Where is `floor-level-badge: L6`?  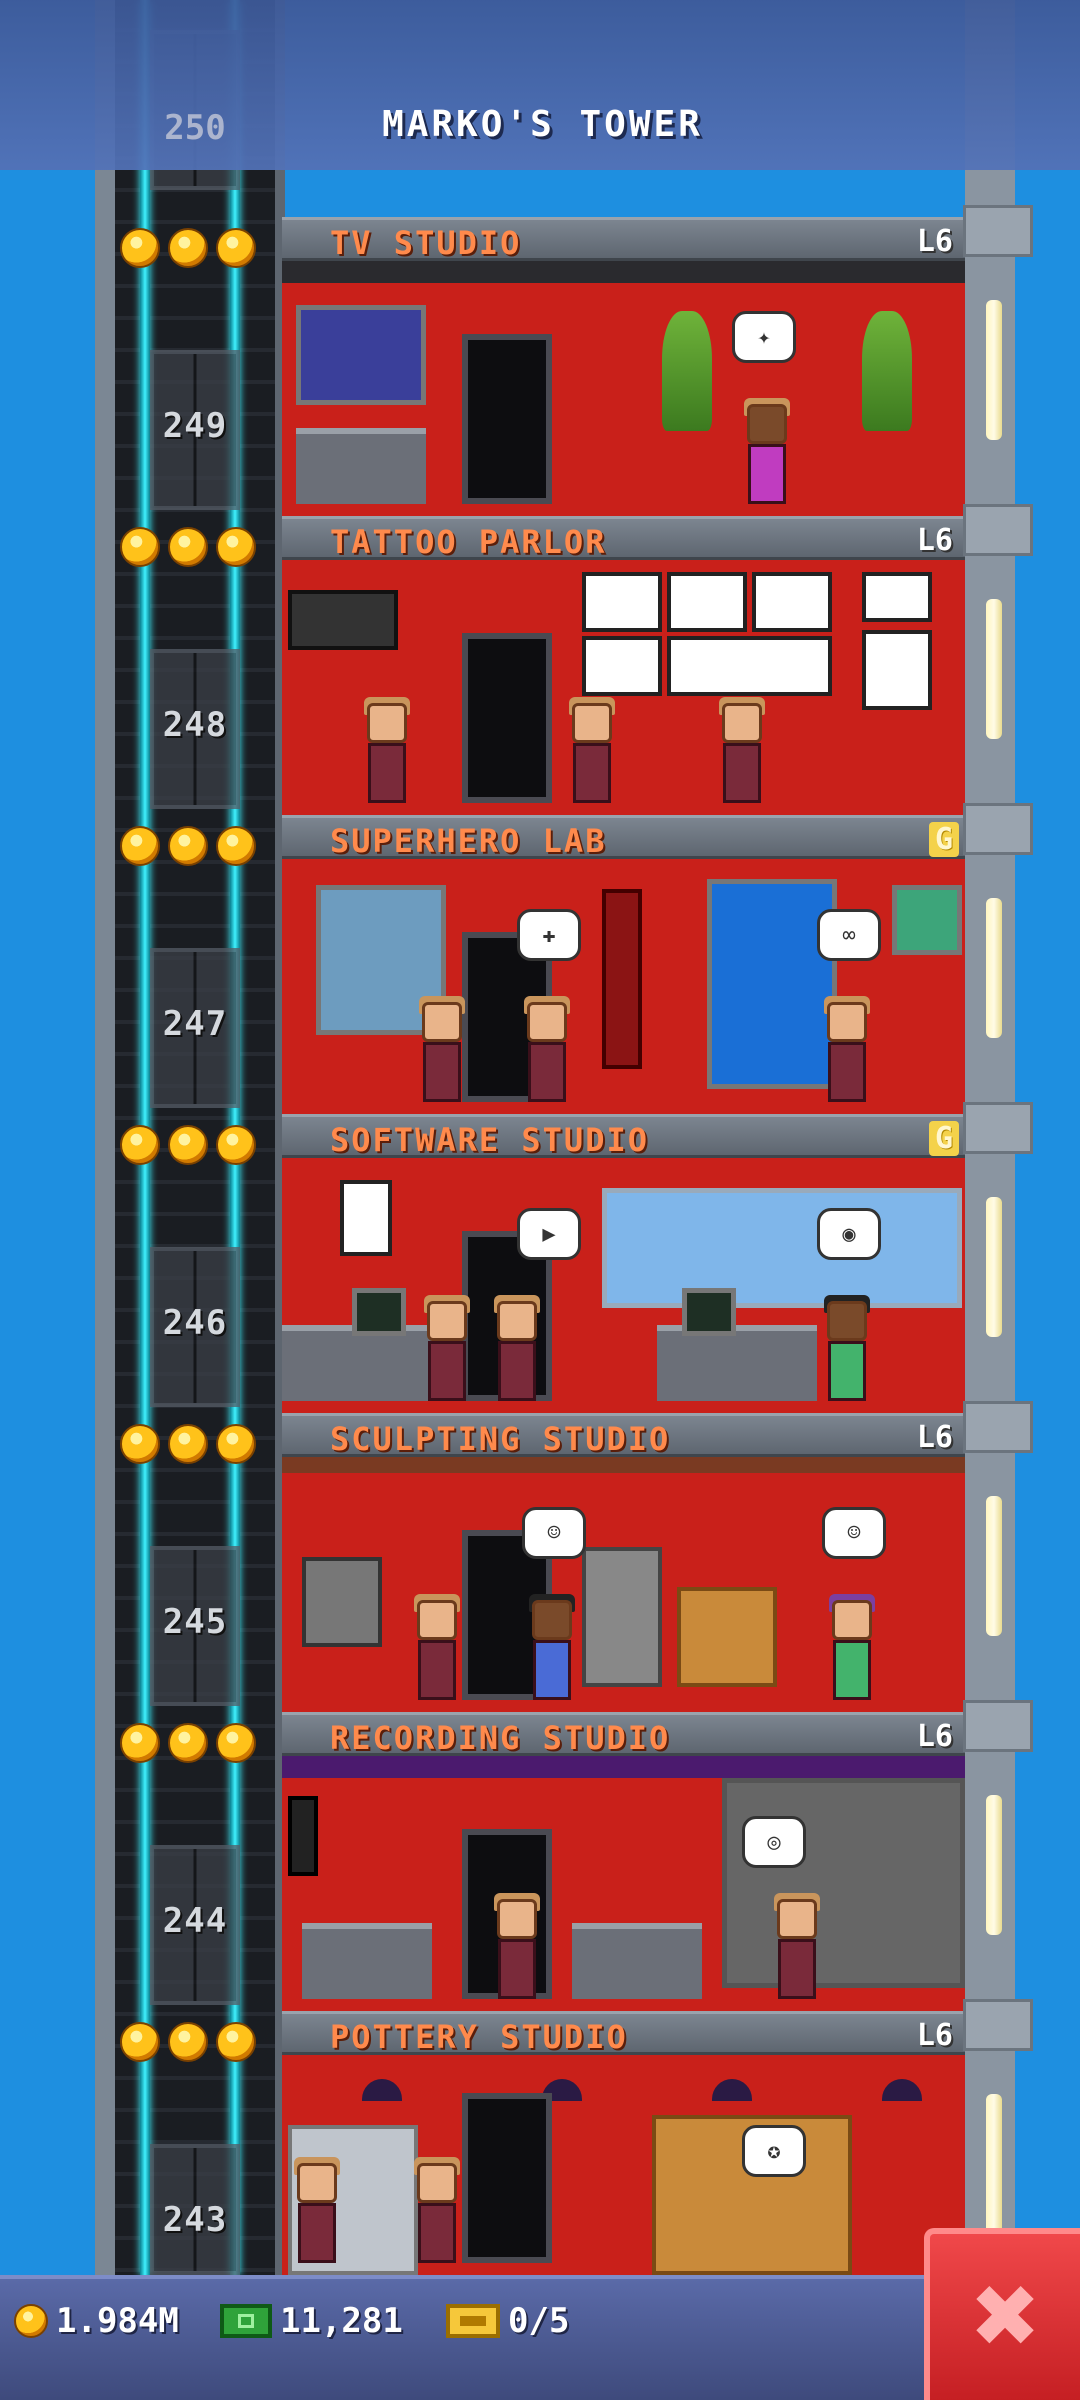 floor-level-badge: L6 is located at coordinates (934, 2035).